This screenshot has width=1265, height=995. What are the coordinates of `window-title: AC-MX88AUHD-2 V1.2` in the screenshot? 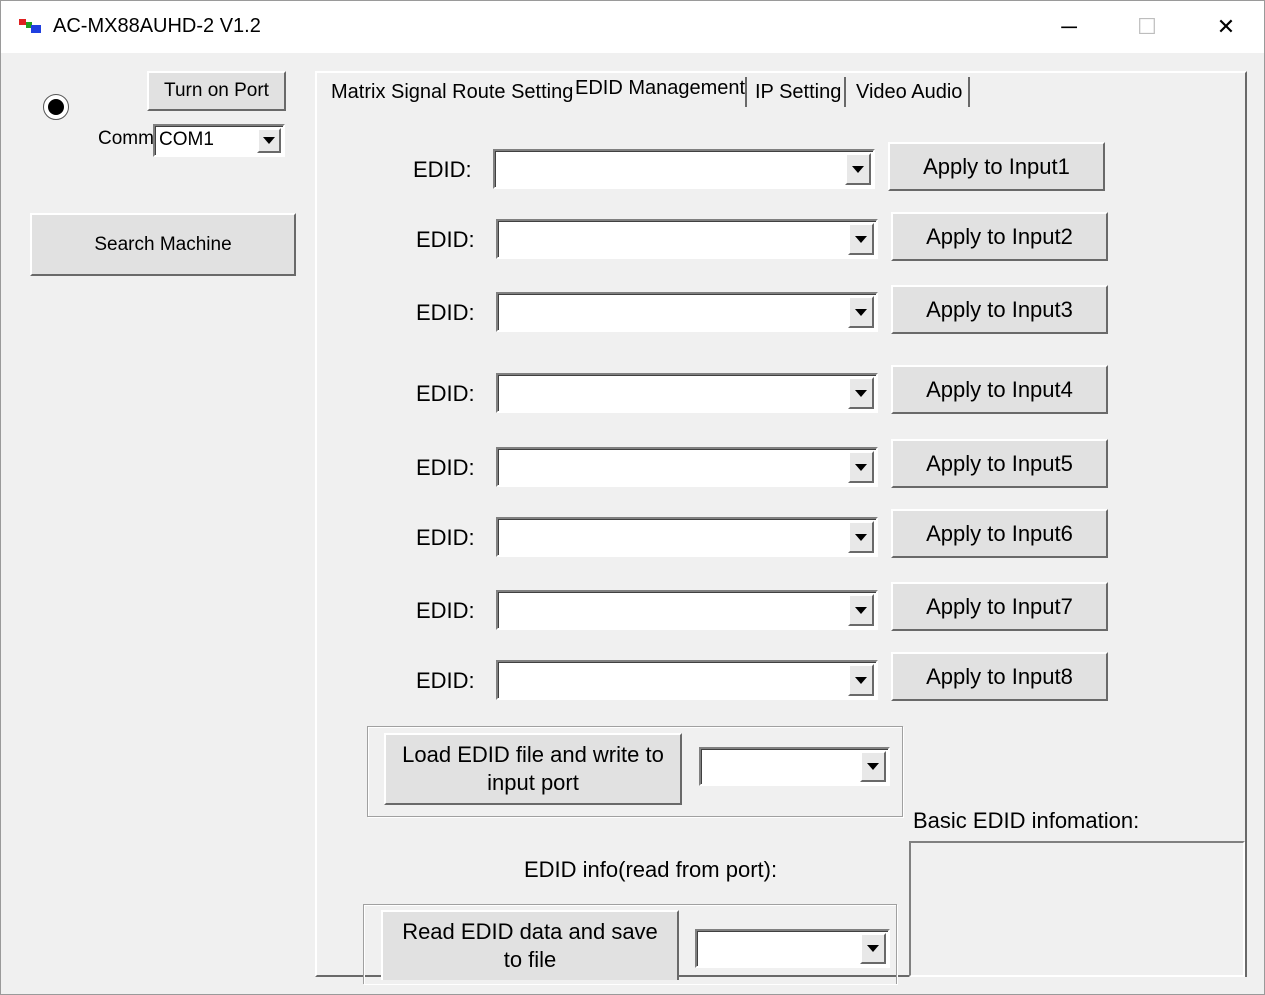 It's located at (157, 26).